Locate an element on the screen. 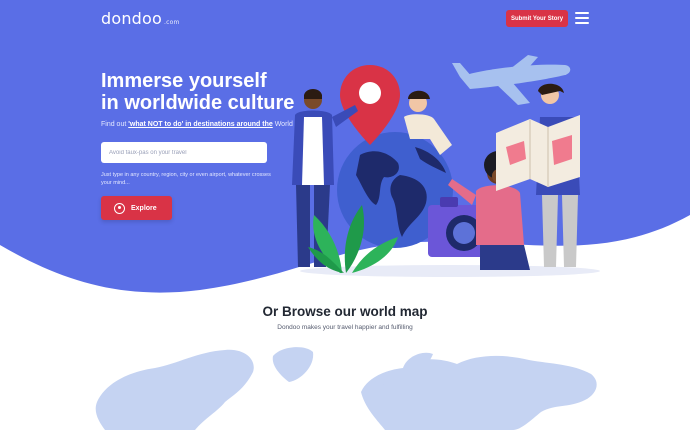 This screenshot has width=690, height=430. map-greenland is located at coordinates (293, 364).